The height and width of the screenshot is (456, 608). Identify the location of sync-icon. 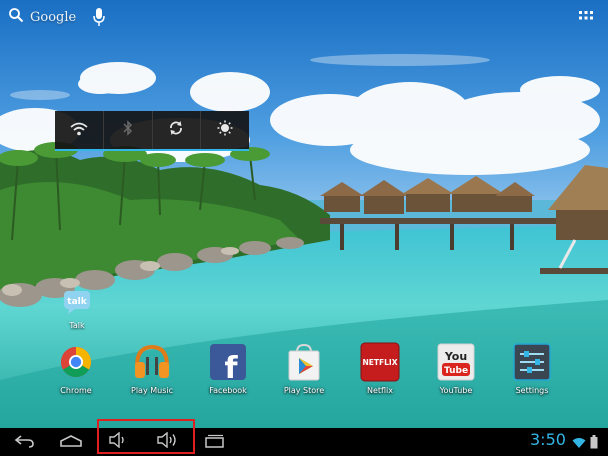
(176, 130).